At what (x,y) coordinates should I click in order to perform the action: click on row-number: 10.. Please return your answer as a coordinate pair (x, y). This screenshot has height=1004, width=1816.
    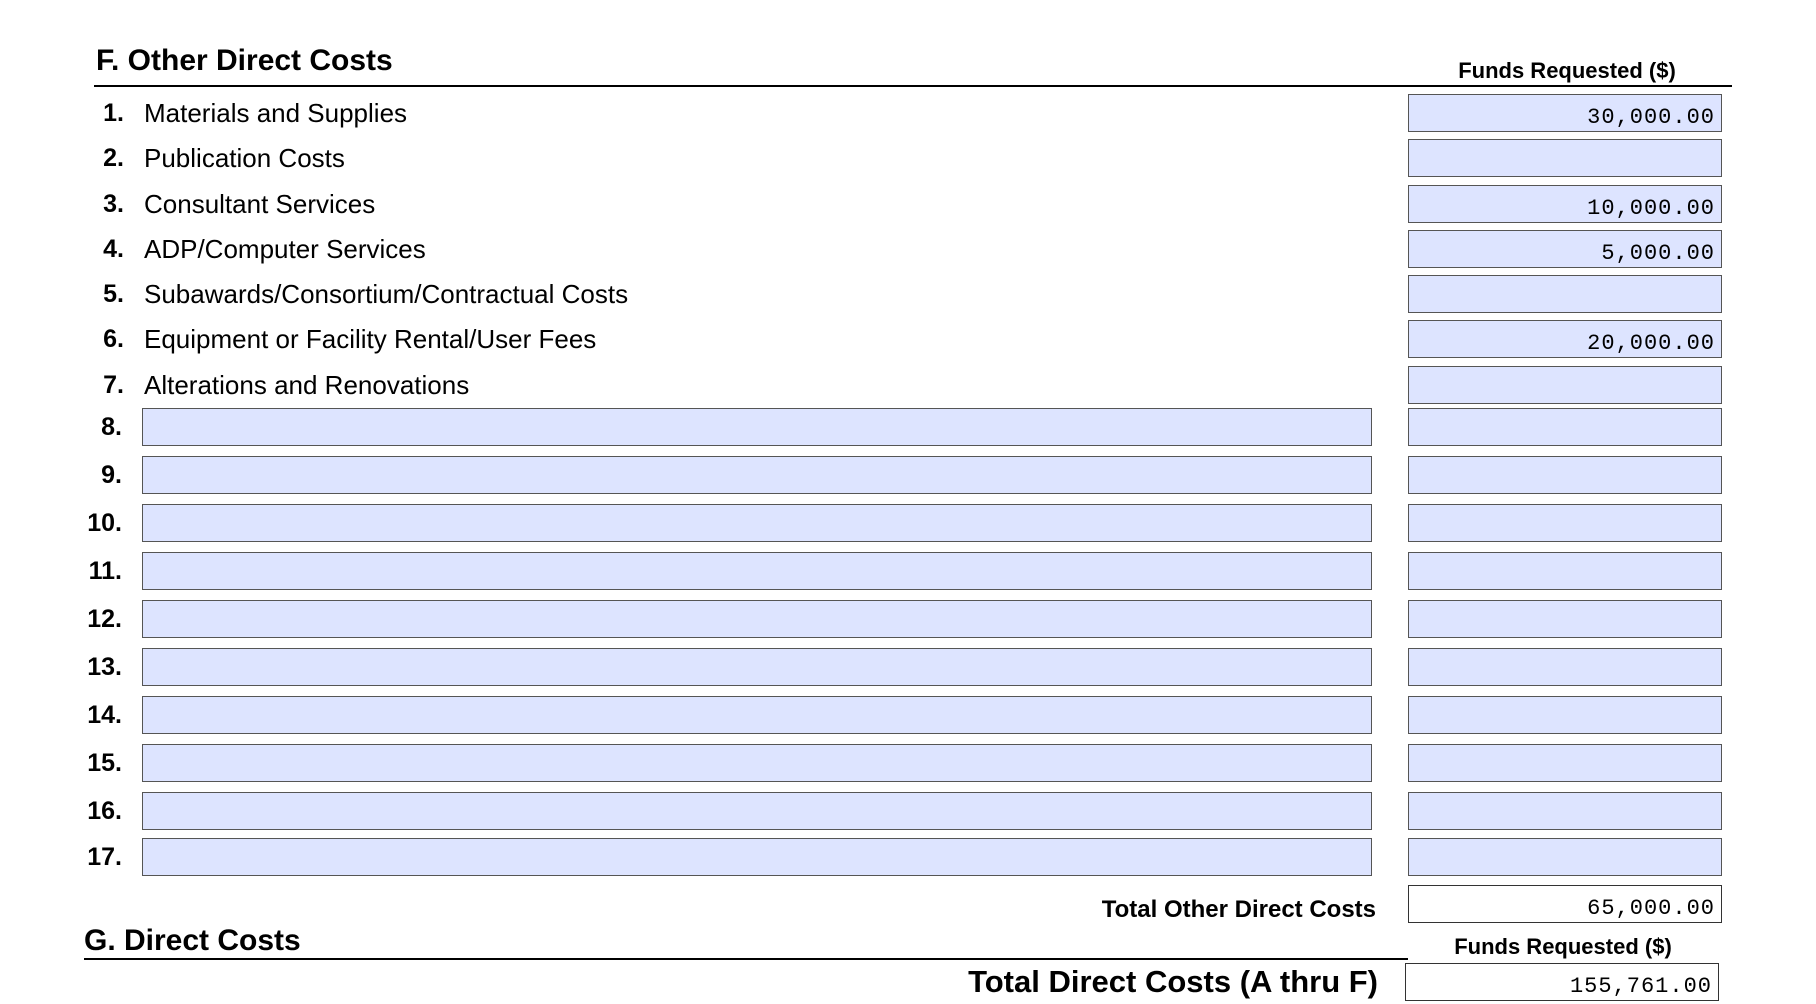
    Looking at the image, I should click on (104, 523).